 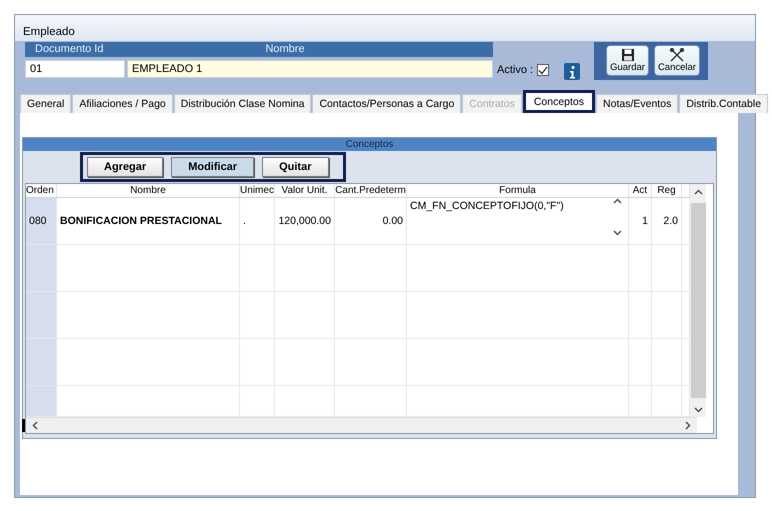 I want to click on tab: General, so click(x=46, y=103).